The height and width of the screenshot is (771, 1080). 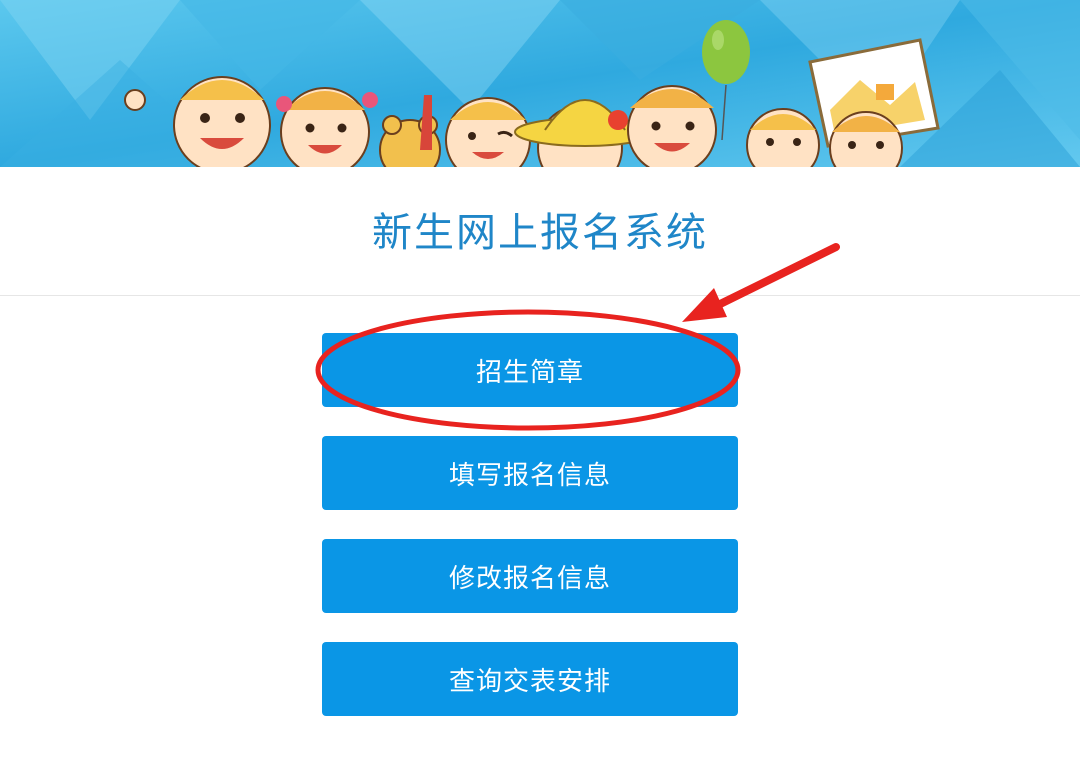 What do you see at coordinates (530, 370) in the screenshot?
I see `menu-button-enrollment-guide: 招生简章` at bounding box center [530, 370].